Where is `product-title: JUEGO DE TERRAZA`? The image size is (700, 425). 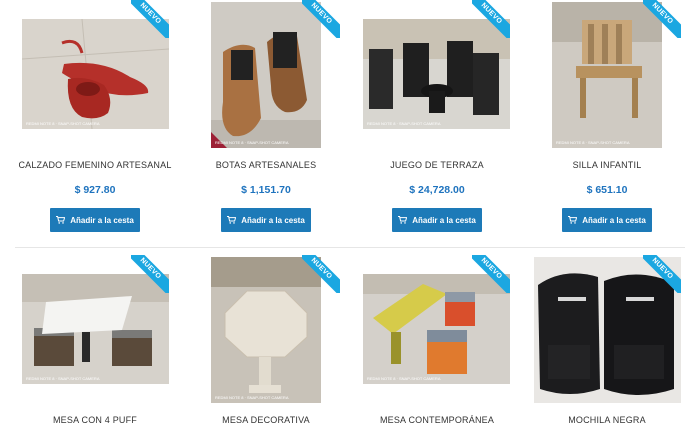
product-title: JUEGO DE TERRAZA is located at coordinates (437, 165).